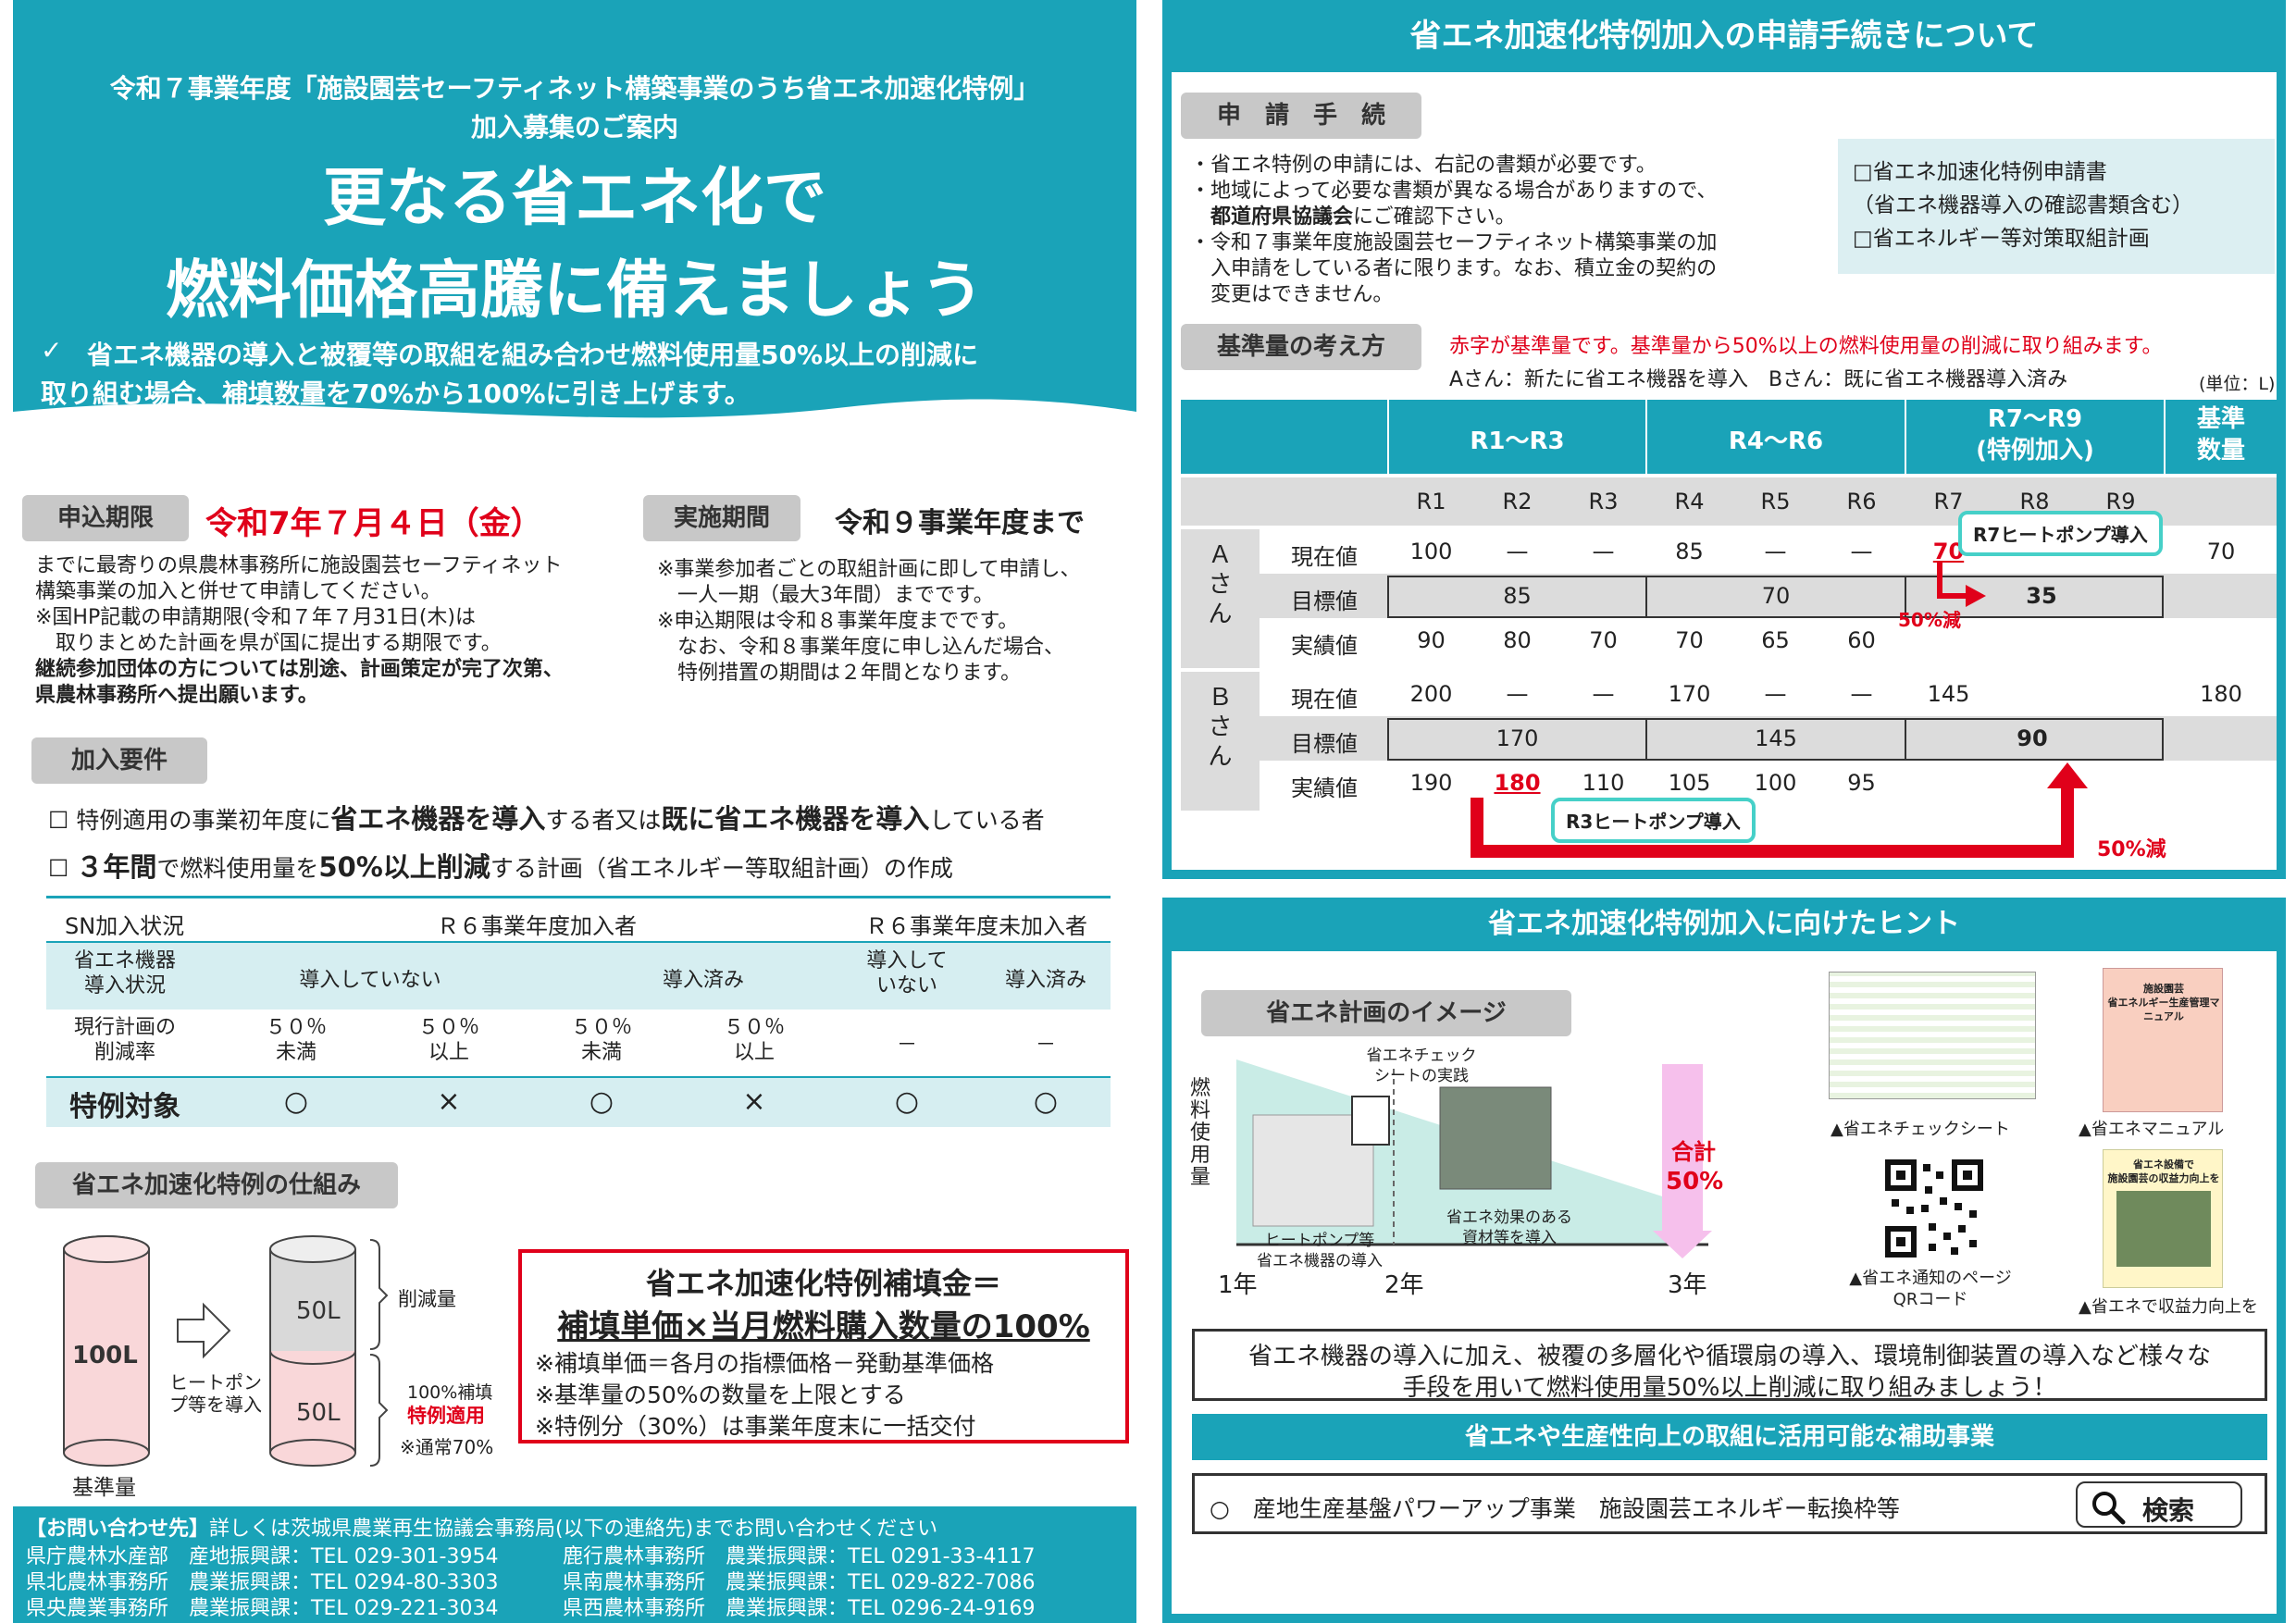 The height and width of the screenshot is (1623, 2296). What do you see at coordinates (1921, 1129) in the screenshot?
I see `doc1-caption: ▲省エネチェックシート` at bounding box center [1921, 1129].